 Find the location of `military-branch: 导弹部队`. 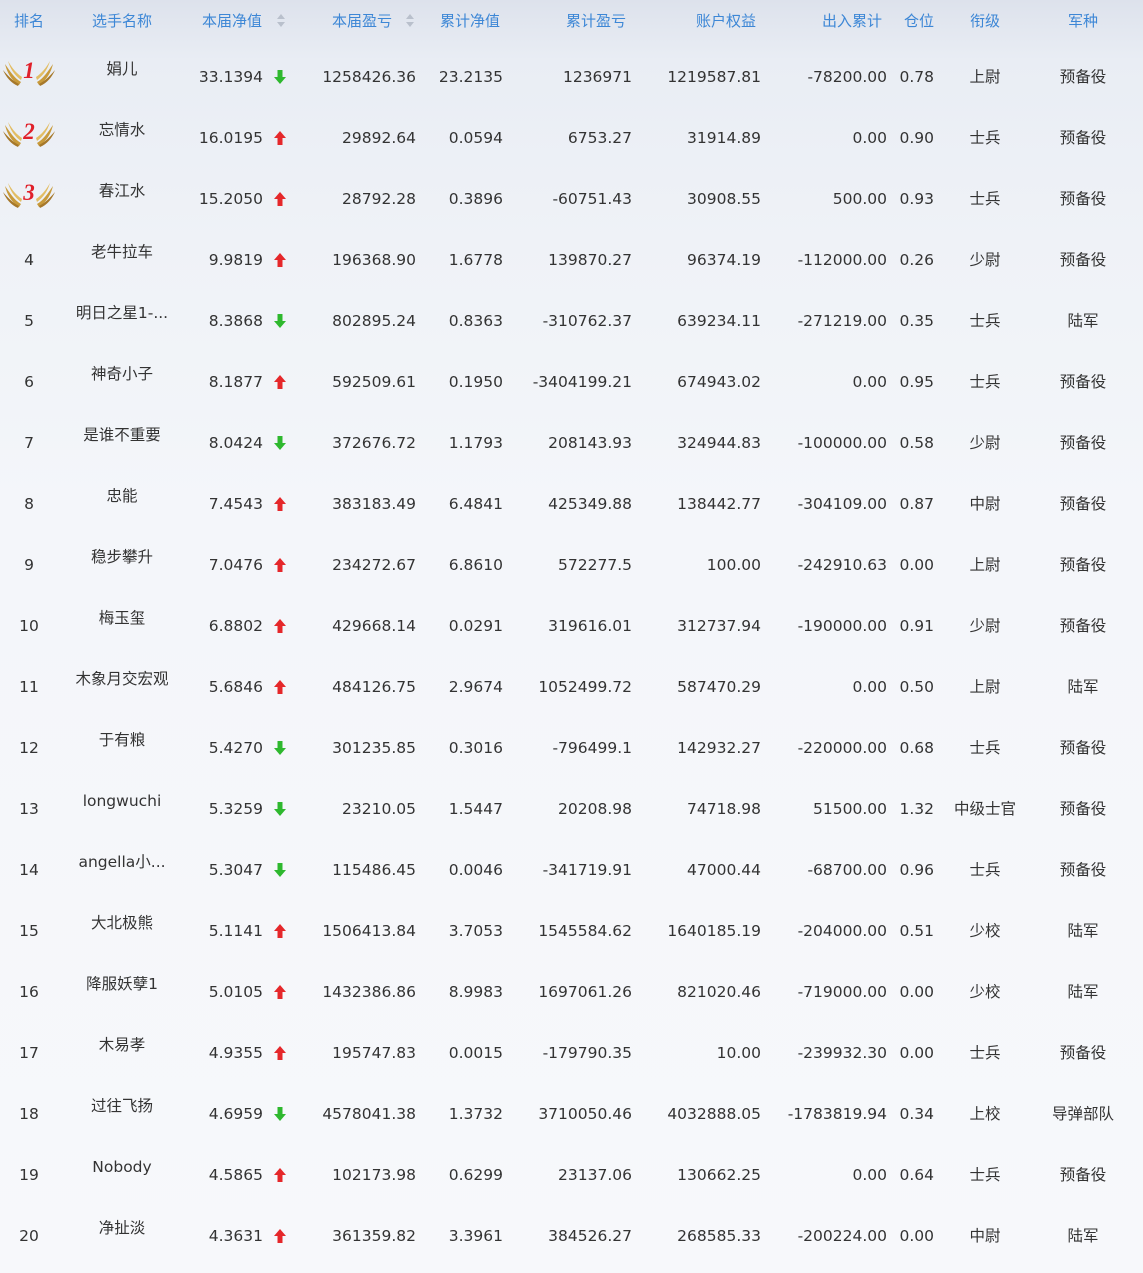

military-branch: 导弹部队 is located at coordinates (1082, 1114).